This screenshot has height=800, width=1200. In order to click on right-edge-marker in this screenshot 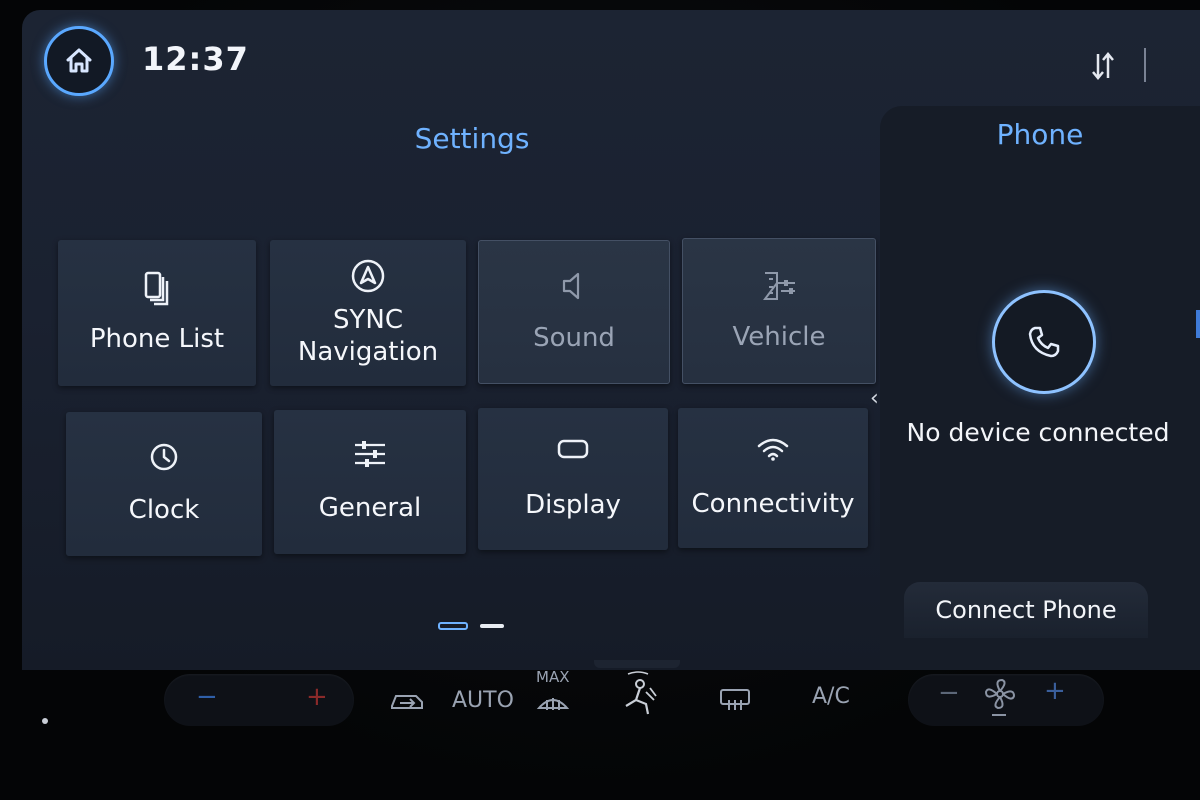, I will do `click(1198, 324)`.